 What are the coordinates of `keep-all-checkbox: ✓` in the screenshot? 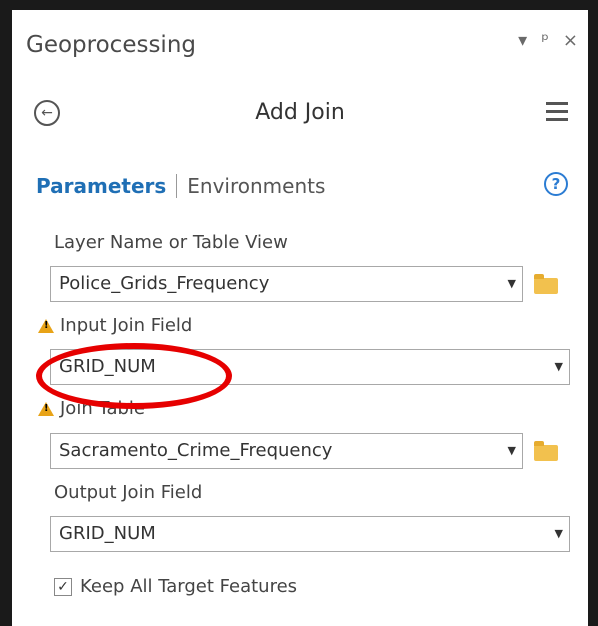 It's located at (63, 586).